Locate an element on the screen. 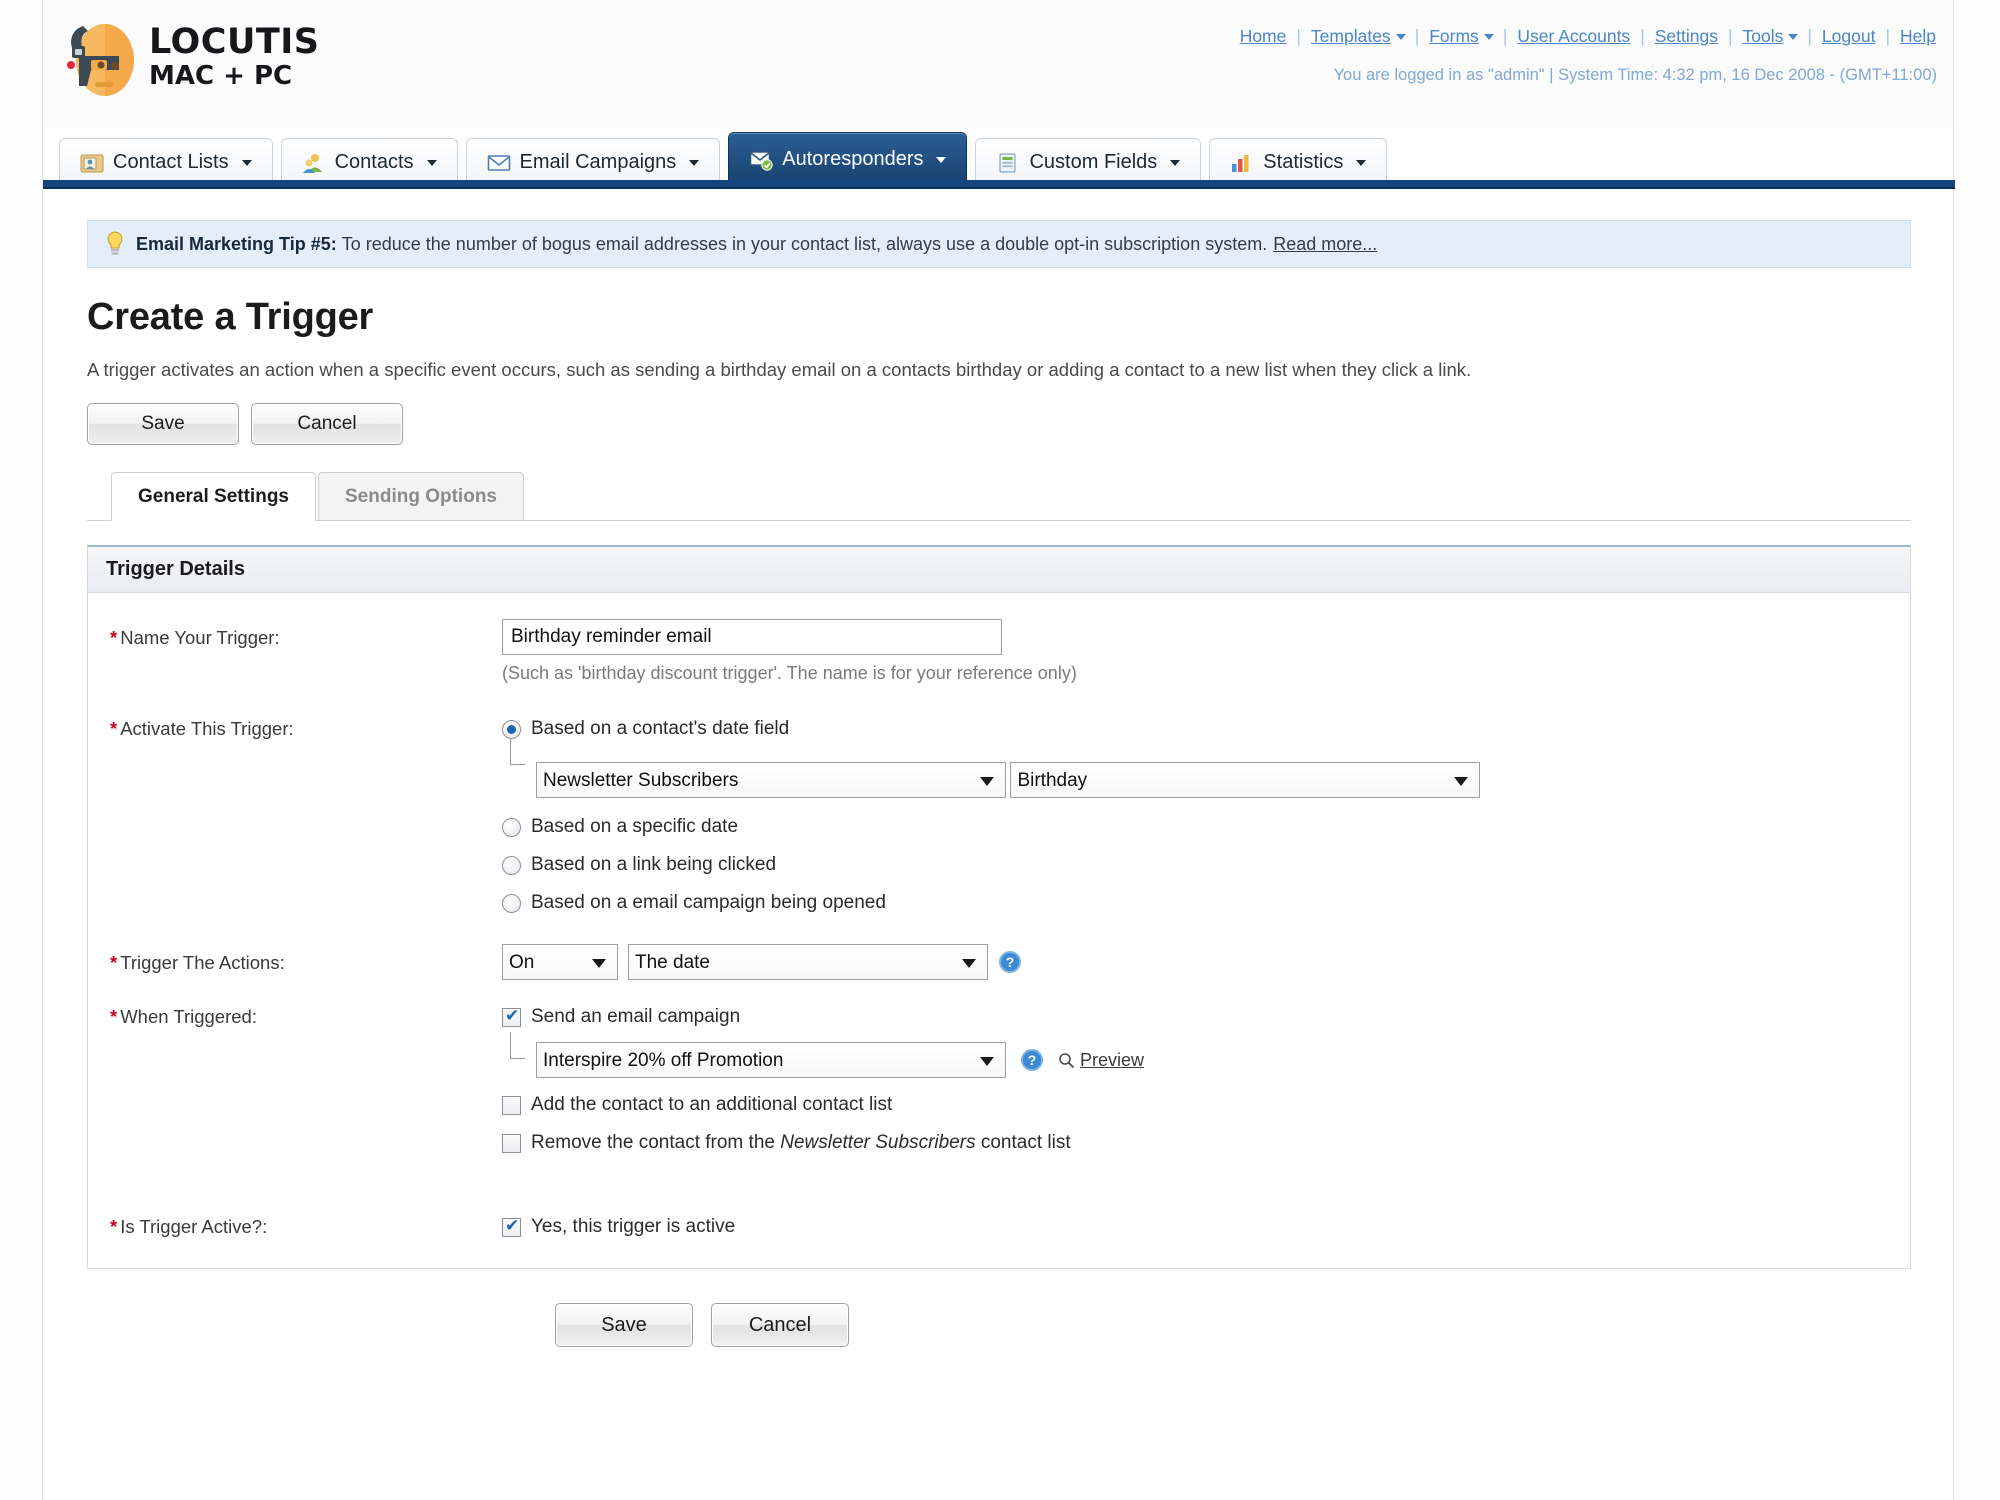  contact-list-select: Newsletter Subscribers is located at coordinates (771, 780).